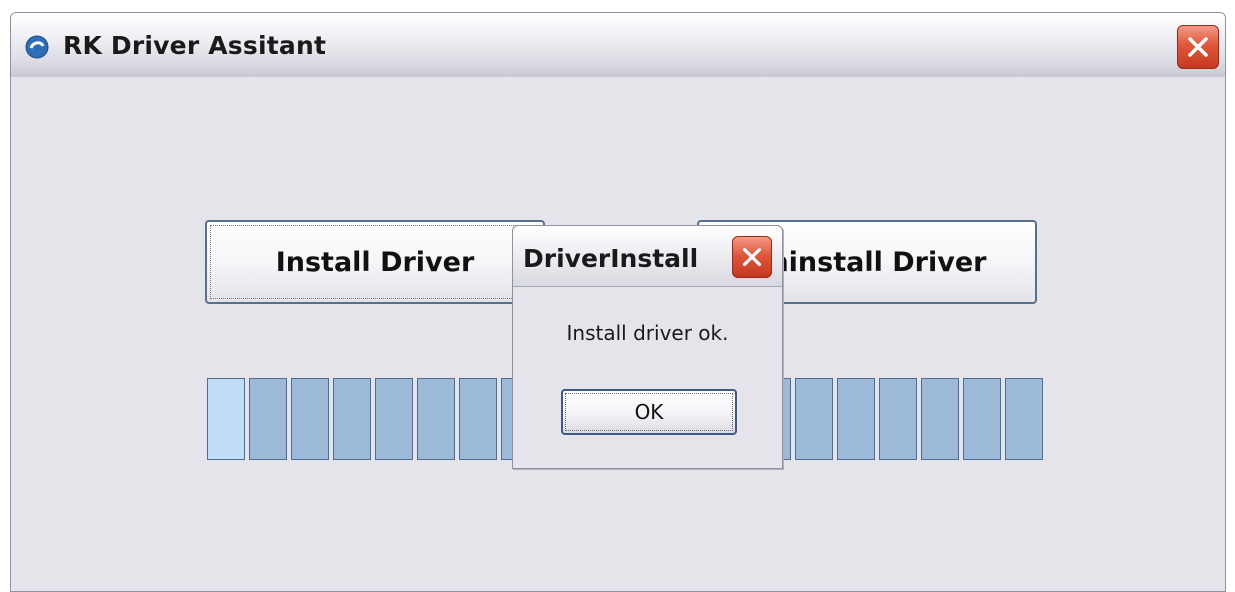 Image resolution: width=1235 pixels, height=592 pixels. I want to click on dialog-close-button, so click(752, 257).